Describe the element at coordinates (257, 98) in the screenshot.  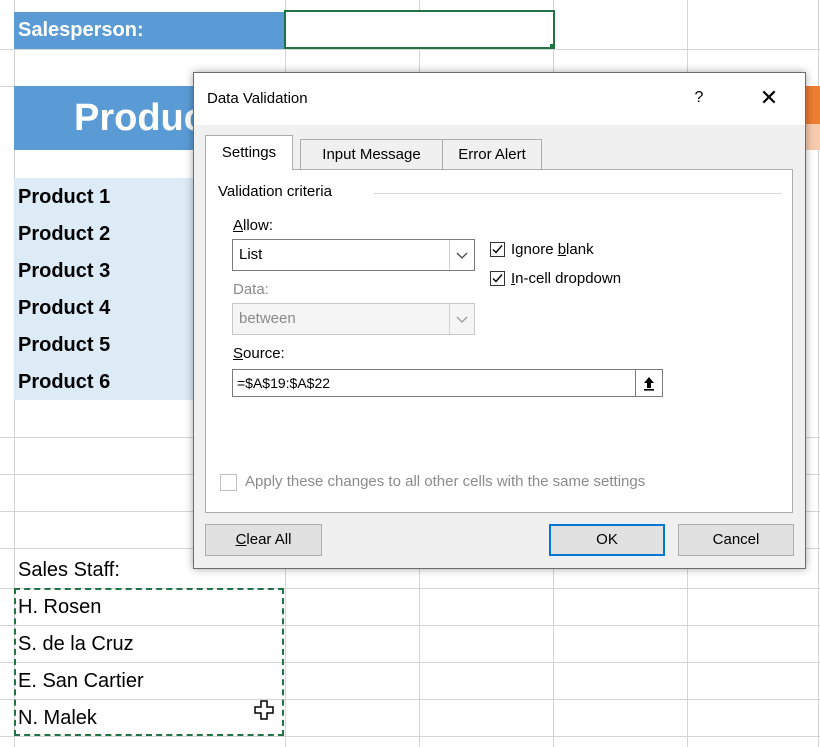
I see `dialog-title: Data Validation` at that location.